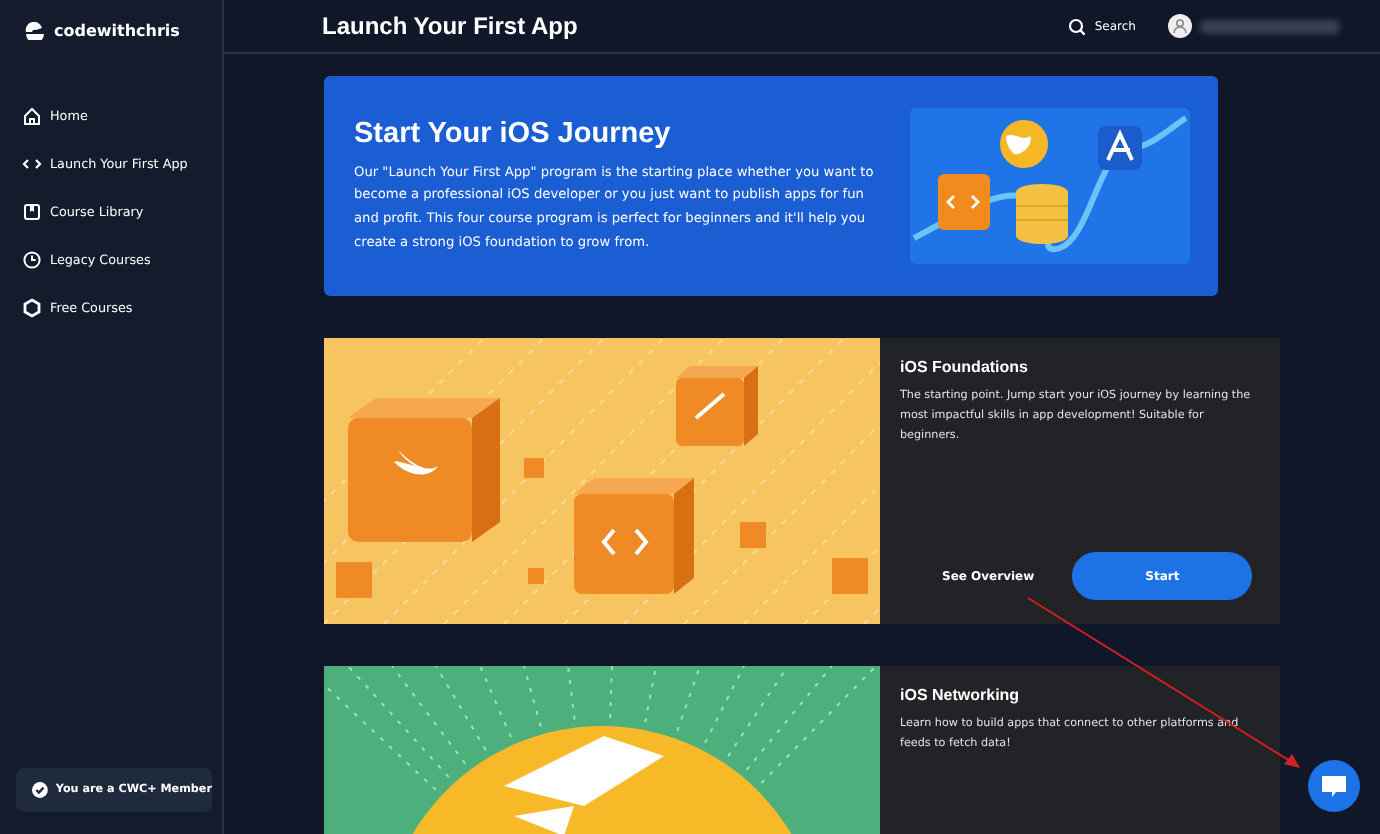 The height and width of the screenshot is (834, 1380). What do you see at coordinates (1270, 26) in the screenshot?
I see `blurred-username` at bounding box center [1270, 26].